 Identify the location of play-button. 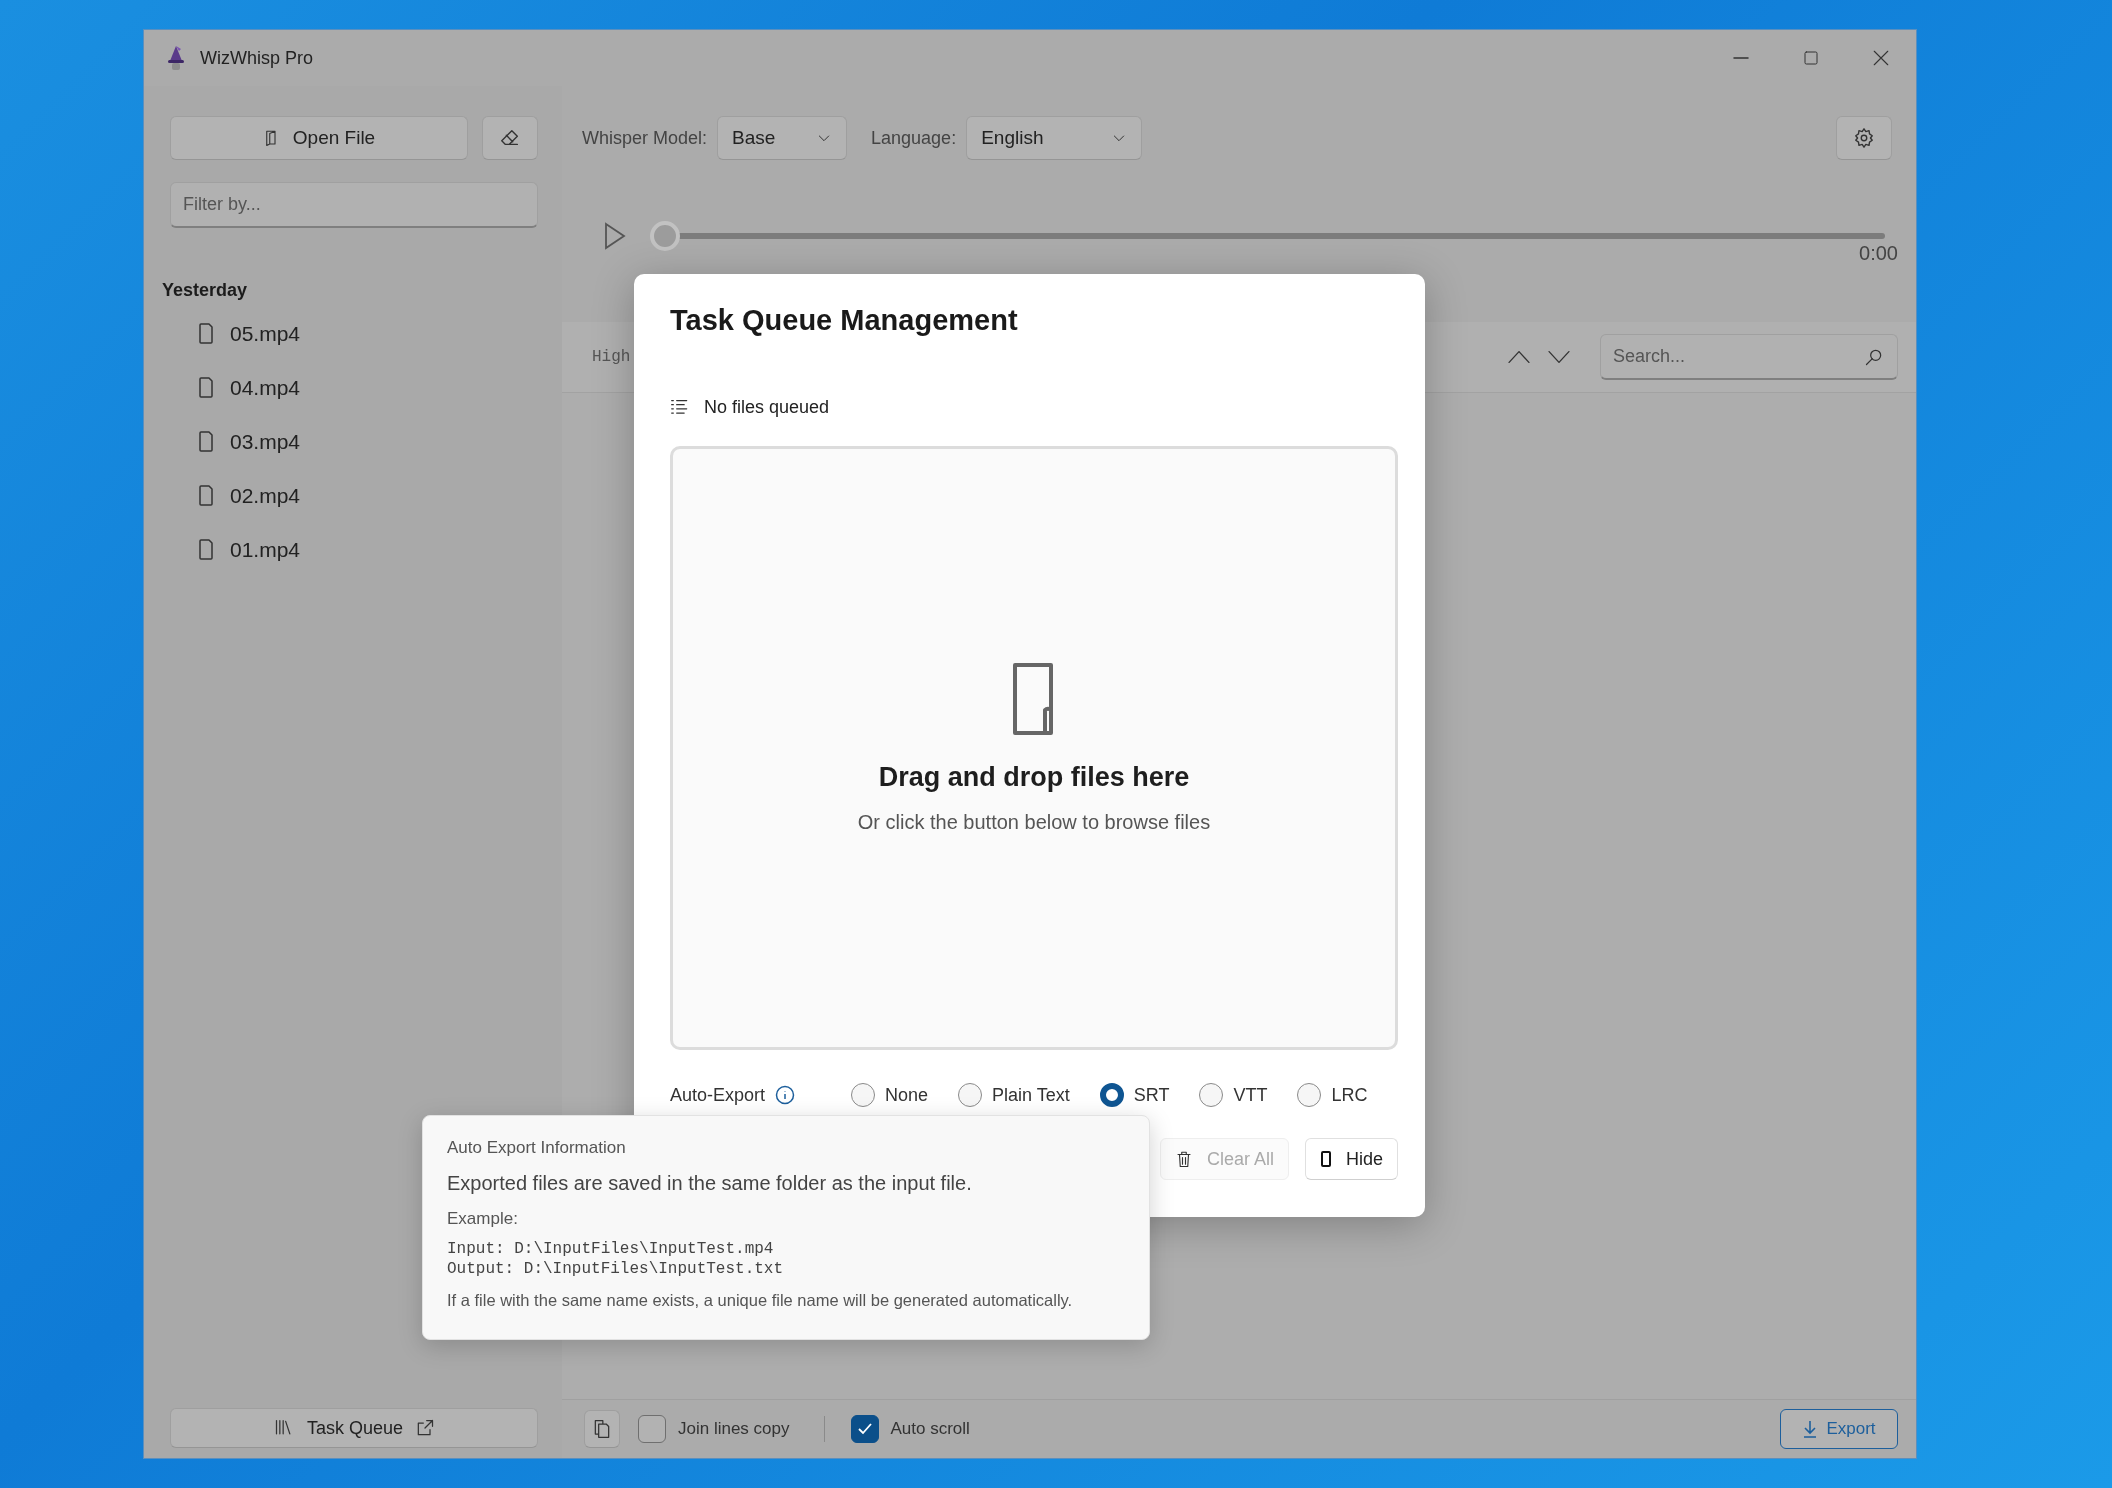
(615, 236).